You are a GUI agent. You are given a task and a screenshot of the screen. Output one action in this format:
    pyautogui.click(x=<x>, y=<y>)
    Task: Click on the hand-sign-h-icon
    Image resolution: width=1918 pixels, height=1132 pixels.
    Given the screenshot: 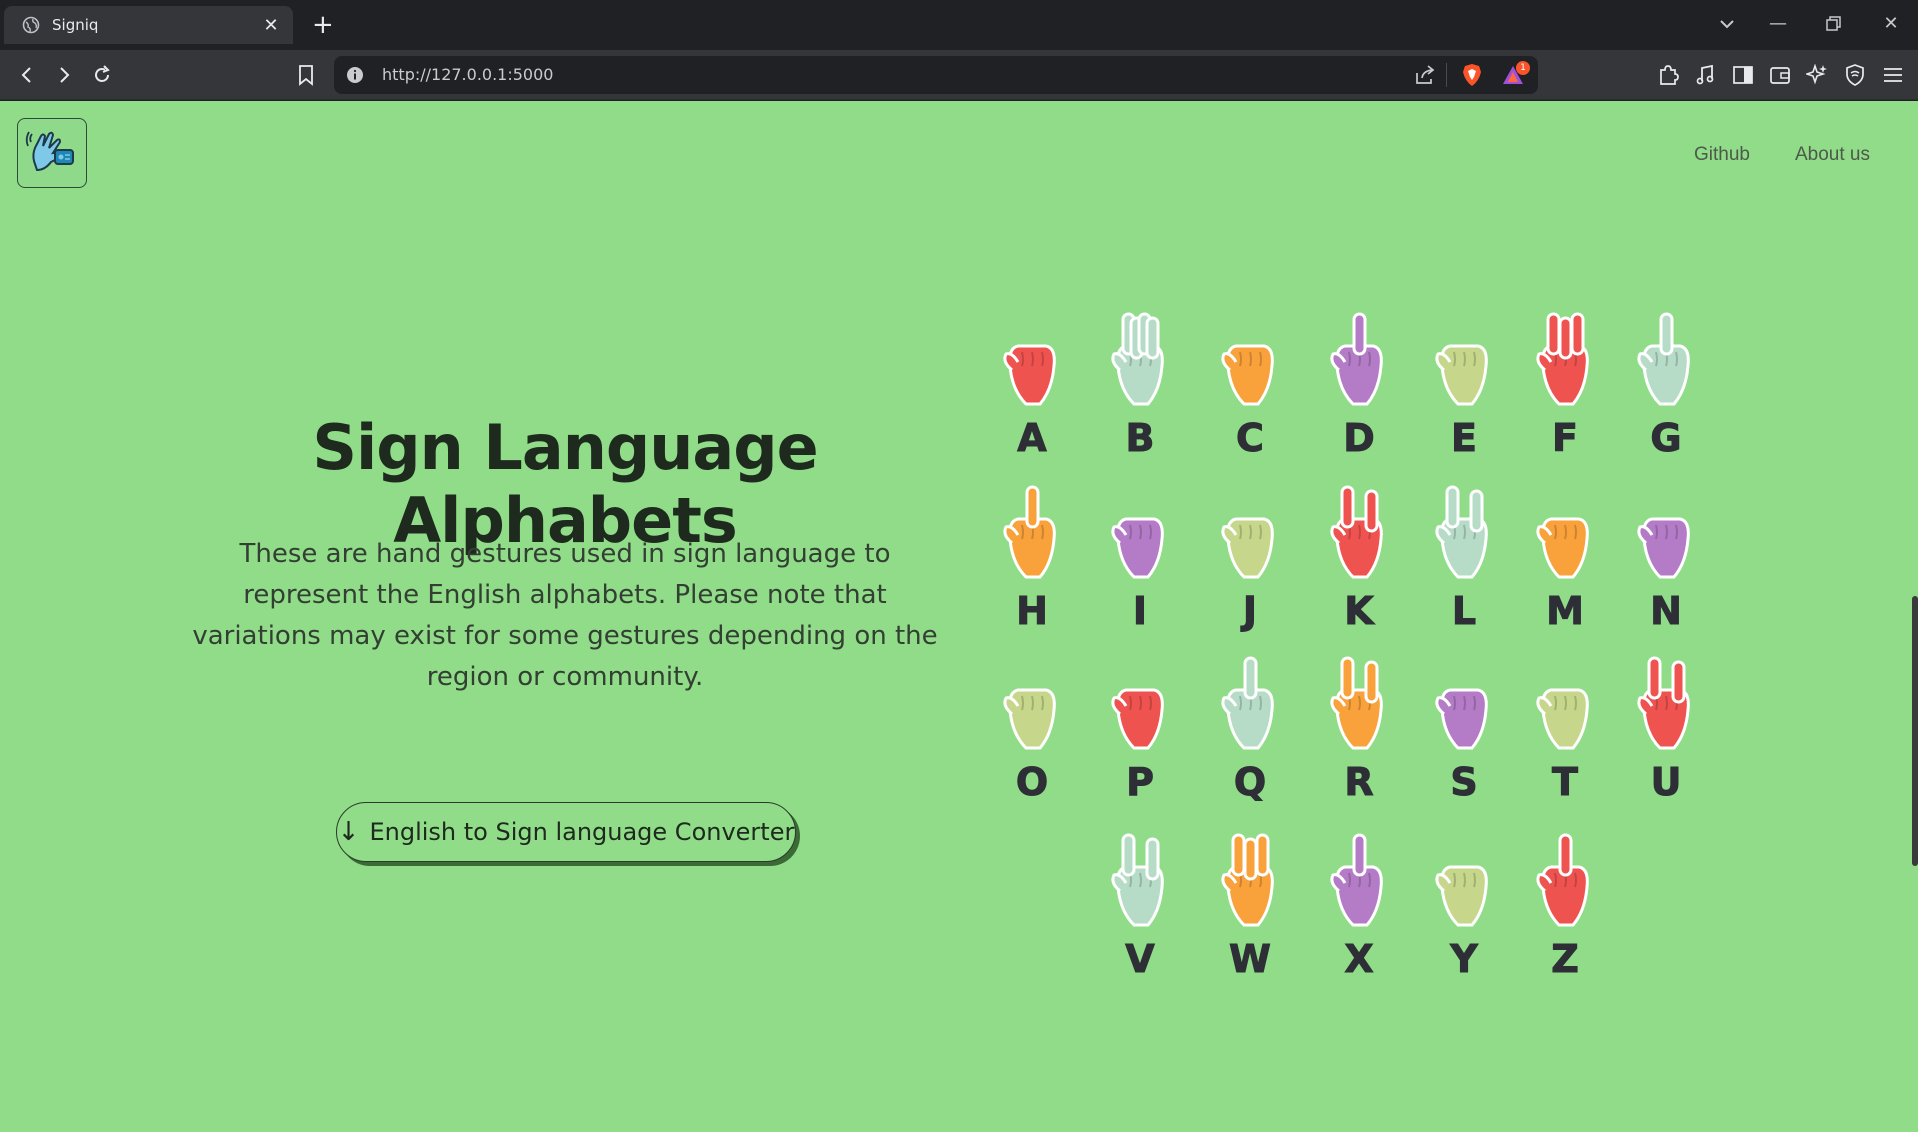 What is the action you would take?
    pyautogui.click(x=1029, y=532)
    